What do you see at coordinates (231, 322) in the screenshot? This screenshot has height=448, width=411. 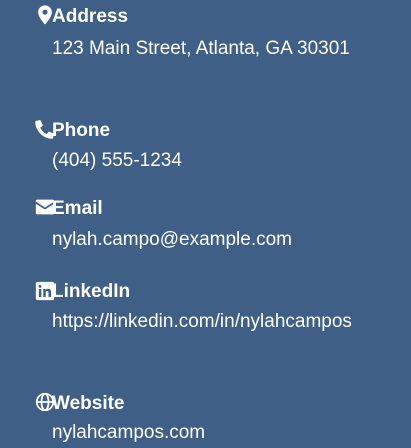 I see `linkedin-value: https://linkedin.com/in/nylahcampos` at bounding box center [231, 322].